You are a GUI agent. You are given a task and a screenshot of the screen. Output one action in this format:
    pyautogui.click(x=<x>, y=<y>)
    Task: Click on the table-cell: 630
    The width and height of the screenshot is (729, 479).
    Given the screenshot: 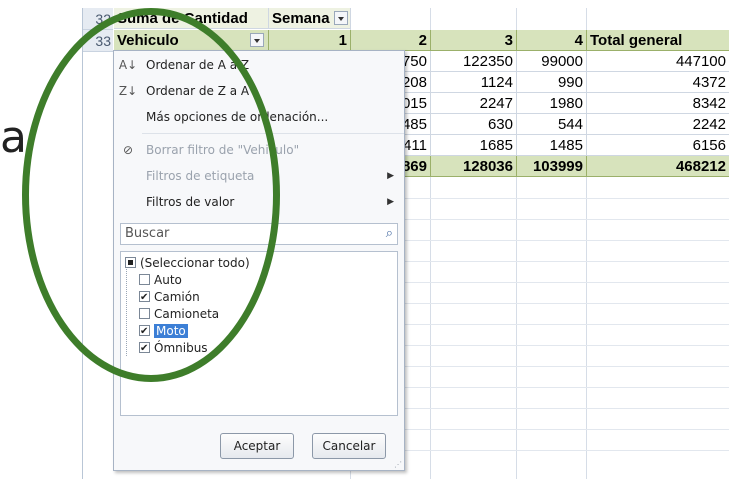 What is the action you would take?
    pyautogui.click(x=474, y=124)
    